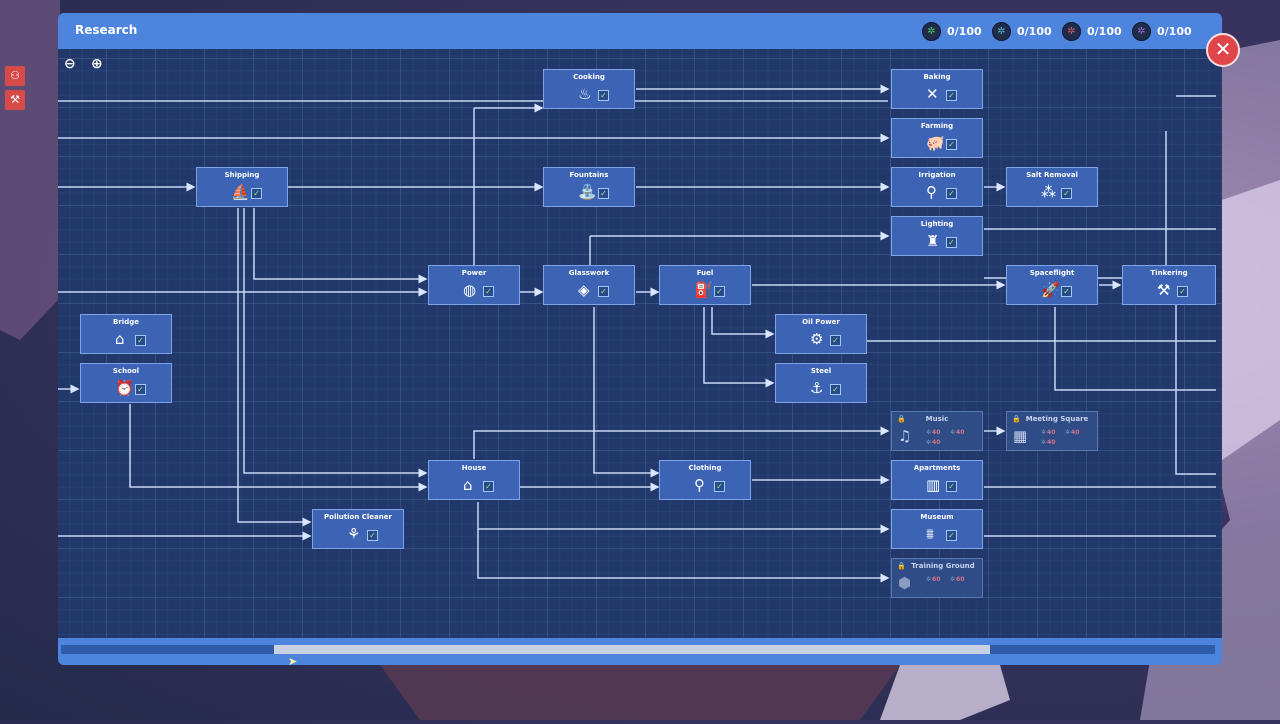  What do you see at coordinates (97, 64) in the screenshot?
I see `zoom-in-icon: ⊕` at bounding box center [97, 64].